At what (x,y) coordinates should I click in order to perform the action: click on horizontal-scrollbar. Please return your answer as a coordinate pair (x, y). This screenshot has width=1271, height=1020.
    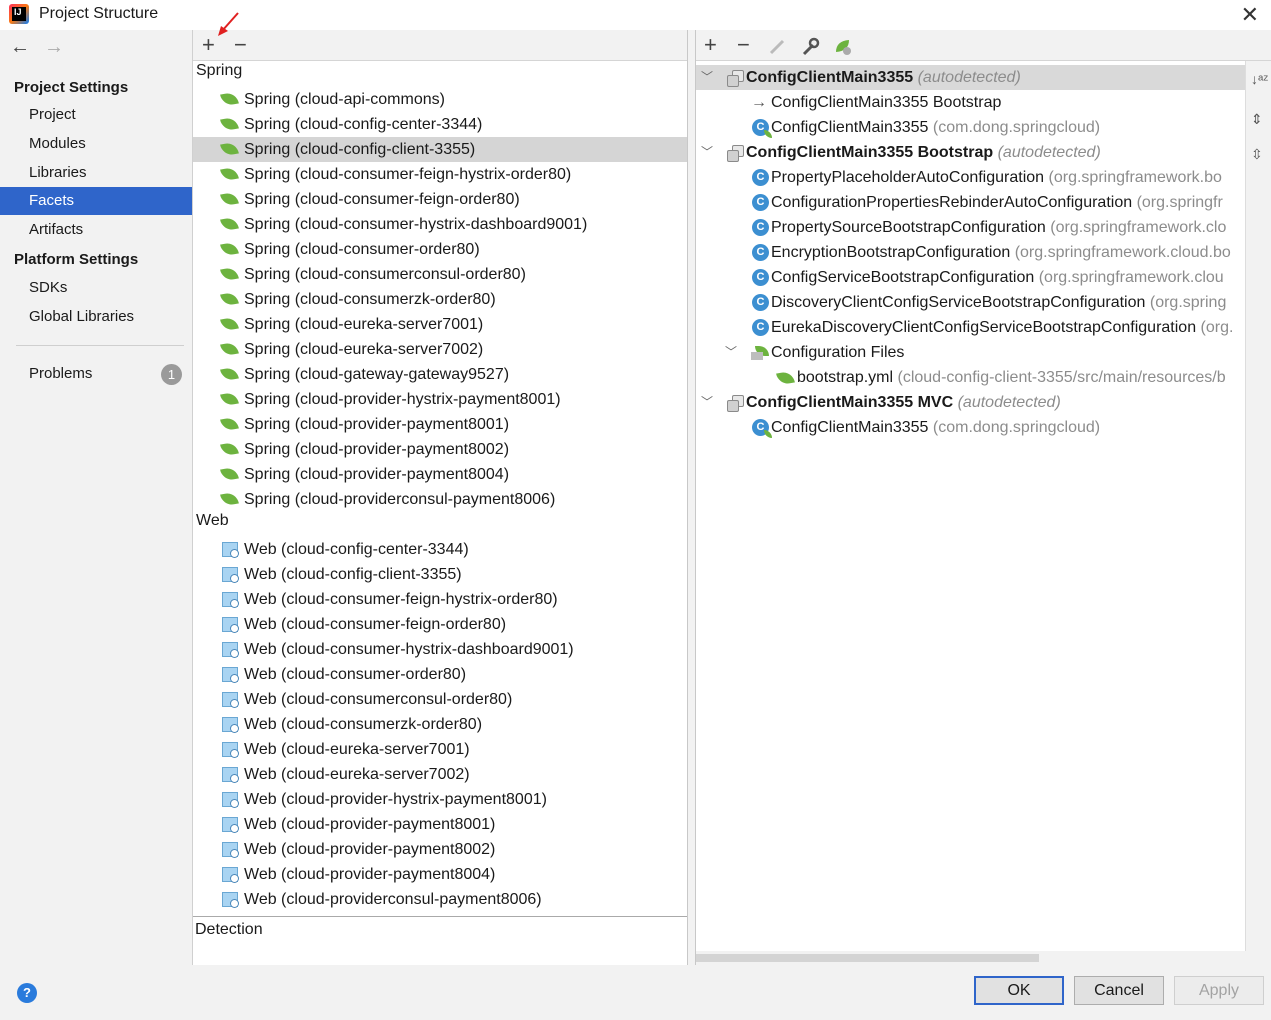
    Looking at the image, I should click on (971, 958).